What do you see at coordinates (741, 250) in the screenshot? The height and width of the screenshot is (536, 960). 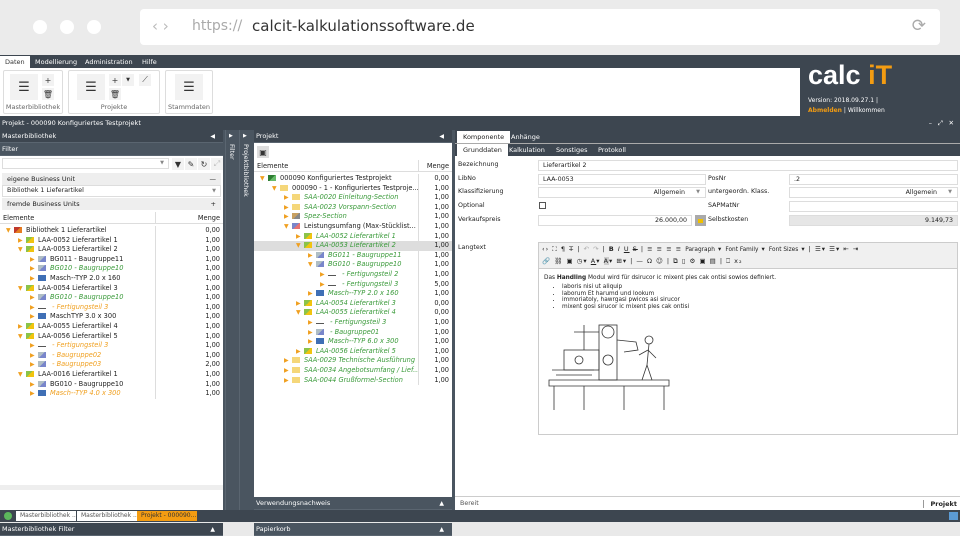 I see `font-family-select: Font Family` at bounding box center [741, 250].